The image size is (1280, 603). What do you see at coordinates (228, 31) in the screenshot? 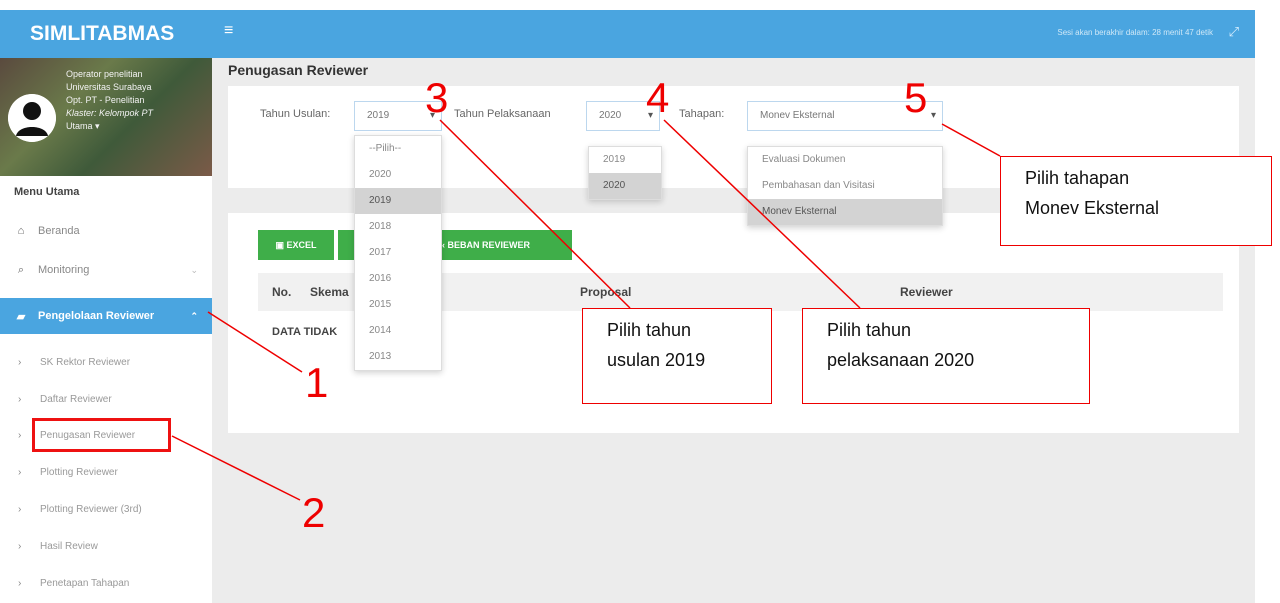
I see `hamburger-menu-icon: ≡` at bounding box center [228, 31].